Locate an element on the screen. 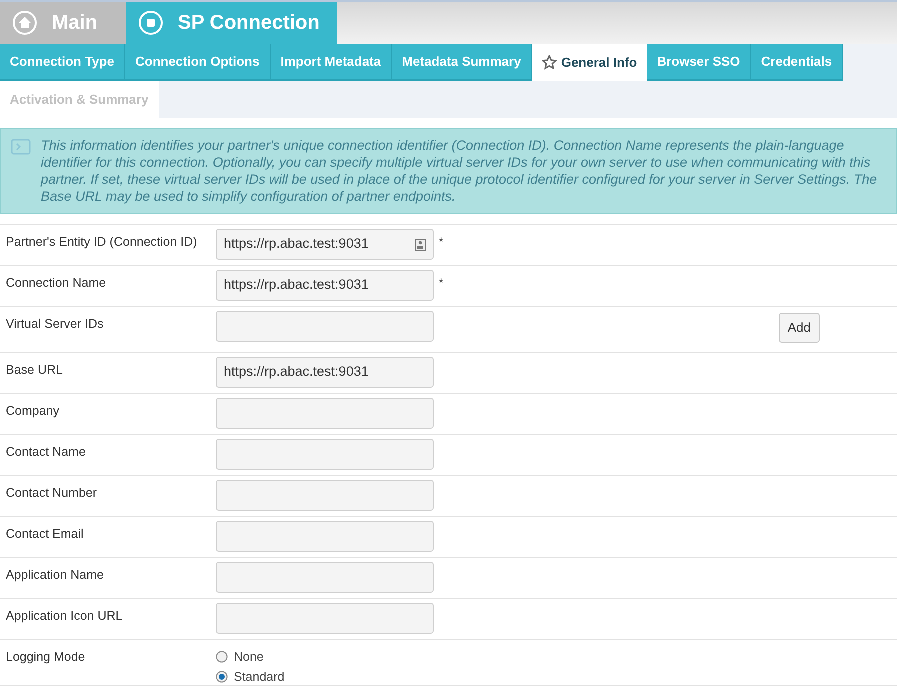 The width and height of the screenshot is (906, 689). tab: Connection Type is located at coordinates (63, 62).